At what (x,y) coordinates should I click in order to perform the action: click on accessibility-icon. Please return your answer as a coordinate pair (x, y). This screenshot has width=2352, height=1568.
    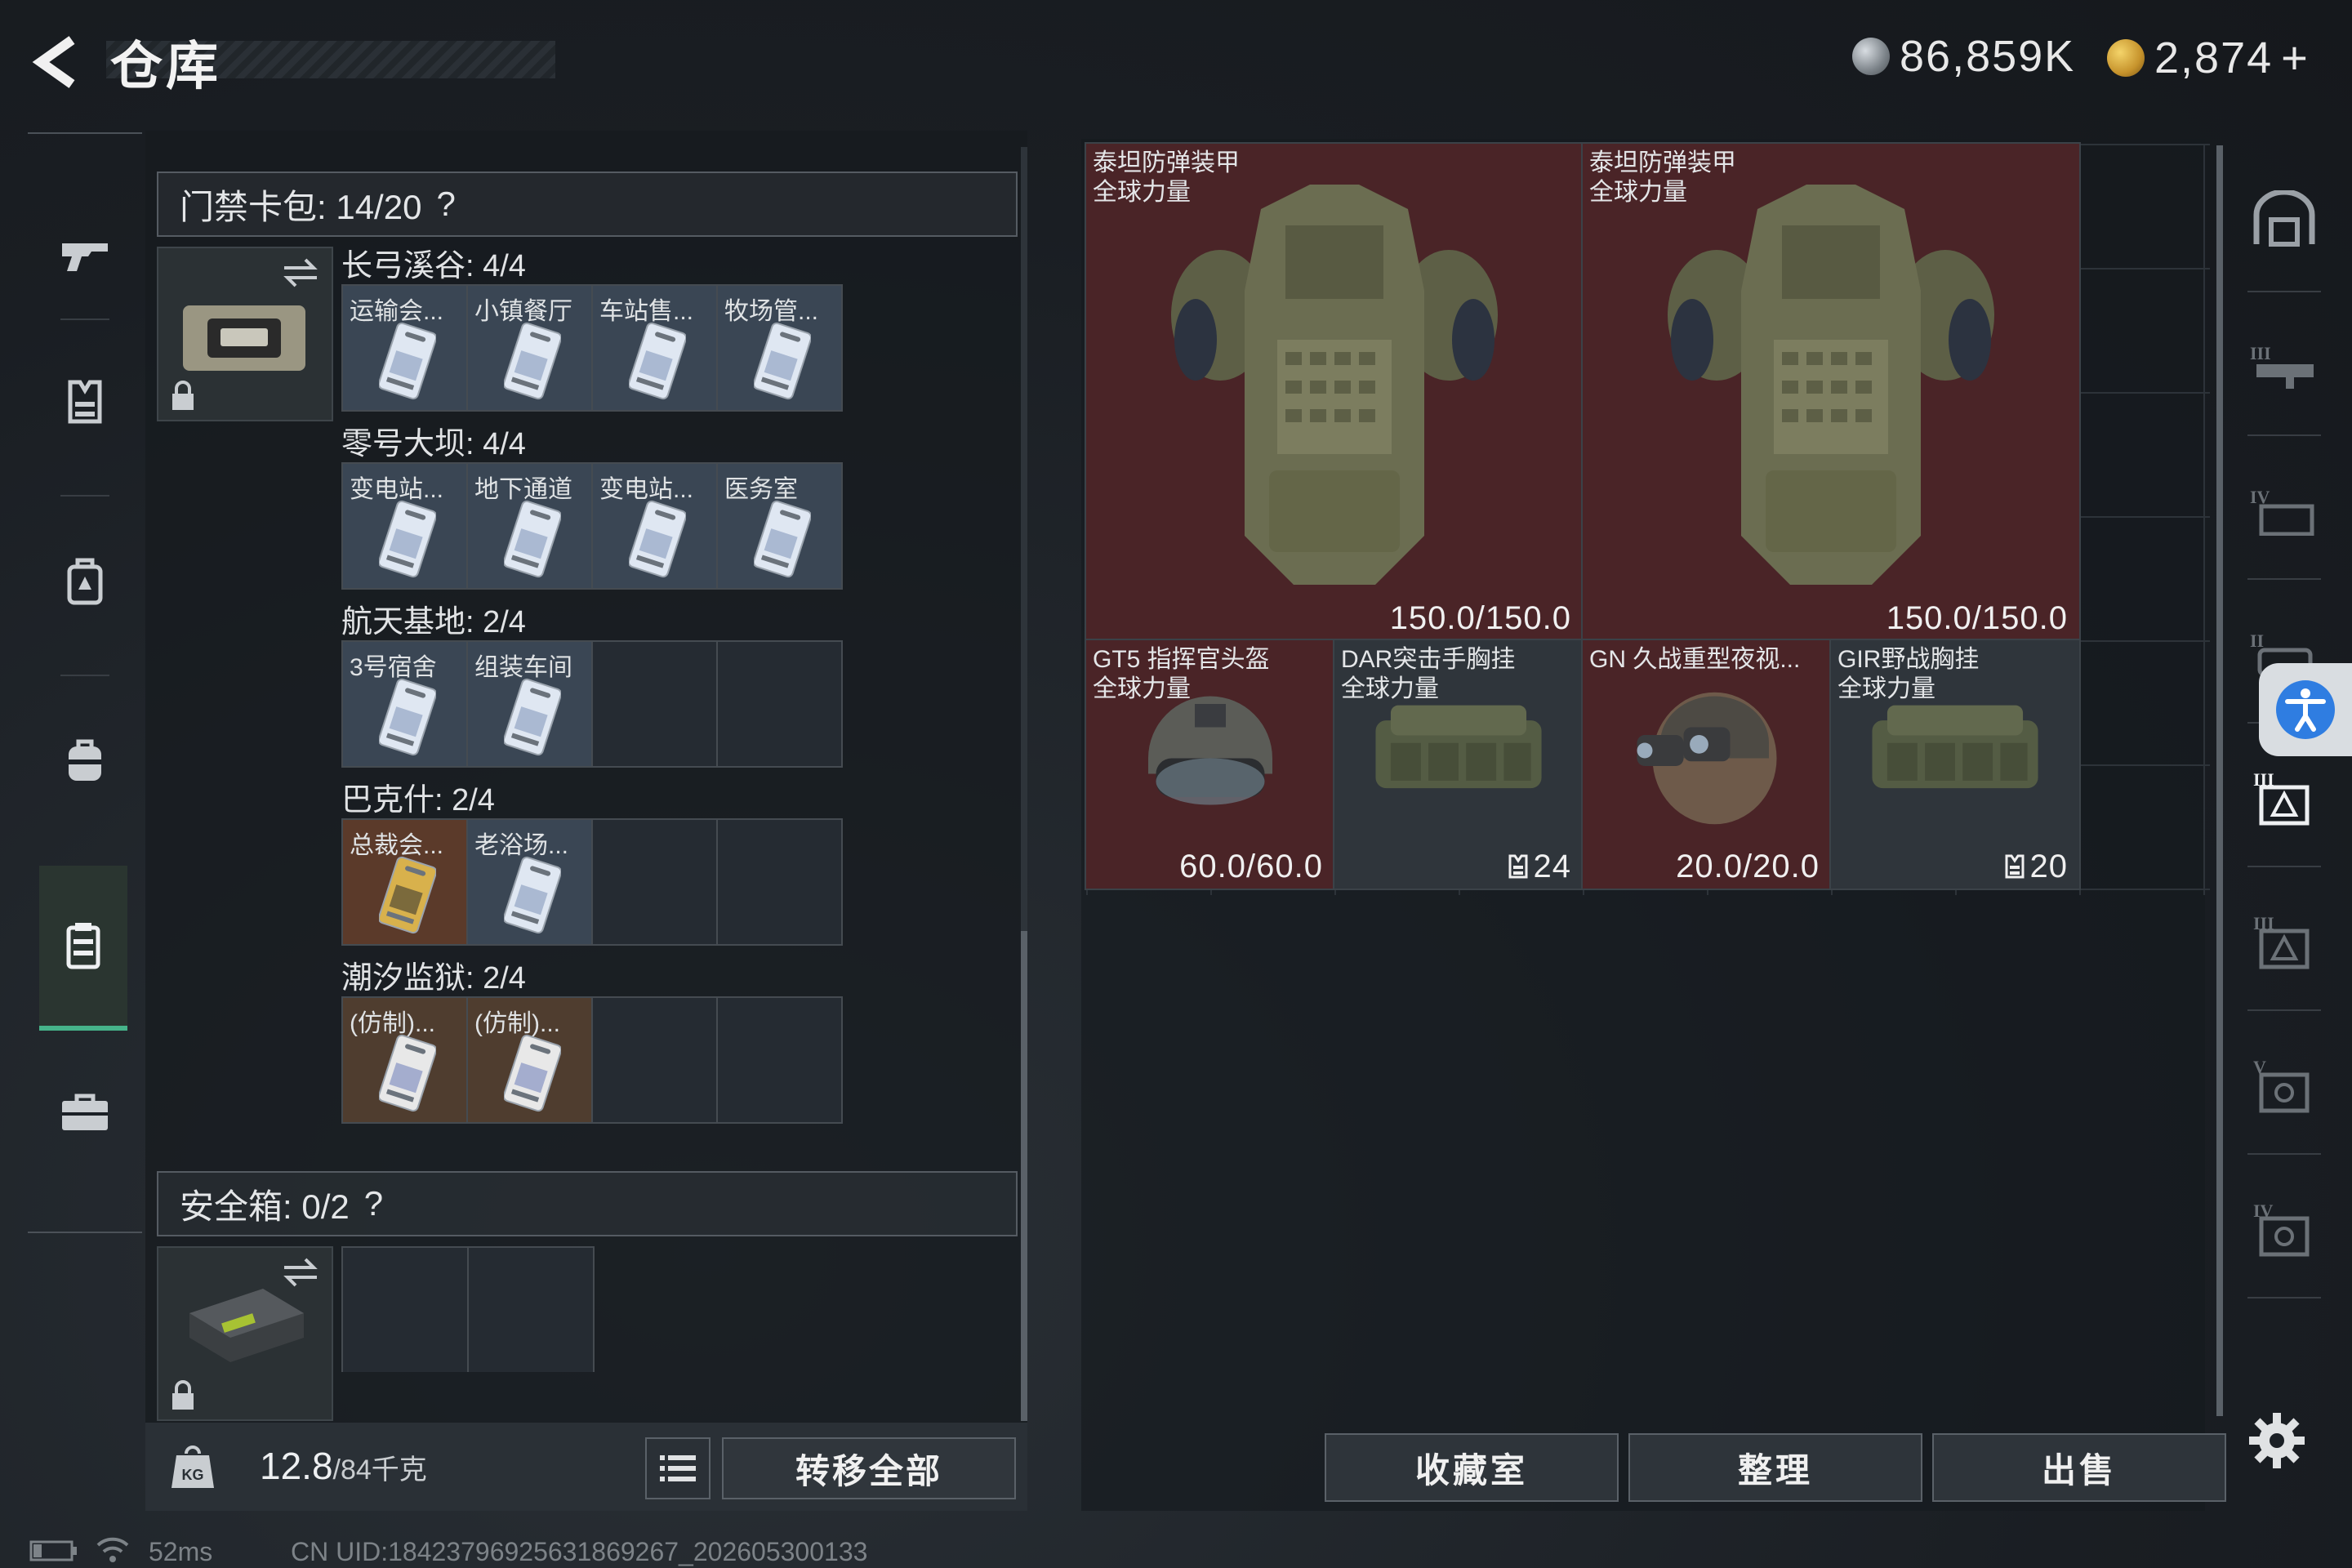
    Looking at the image, I should click on (2305, 709).